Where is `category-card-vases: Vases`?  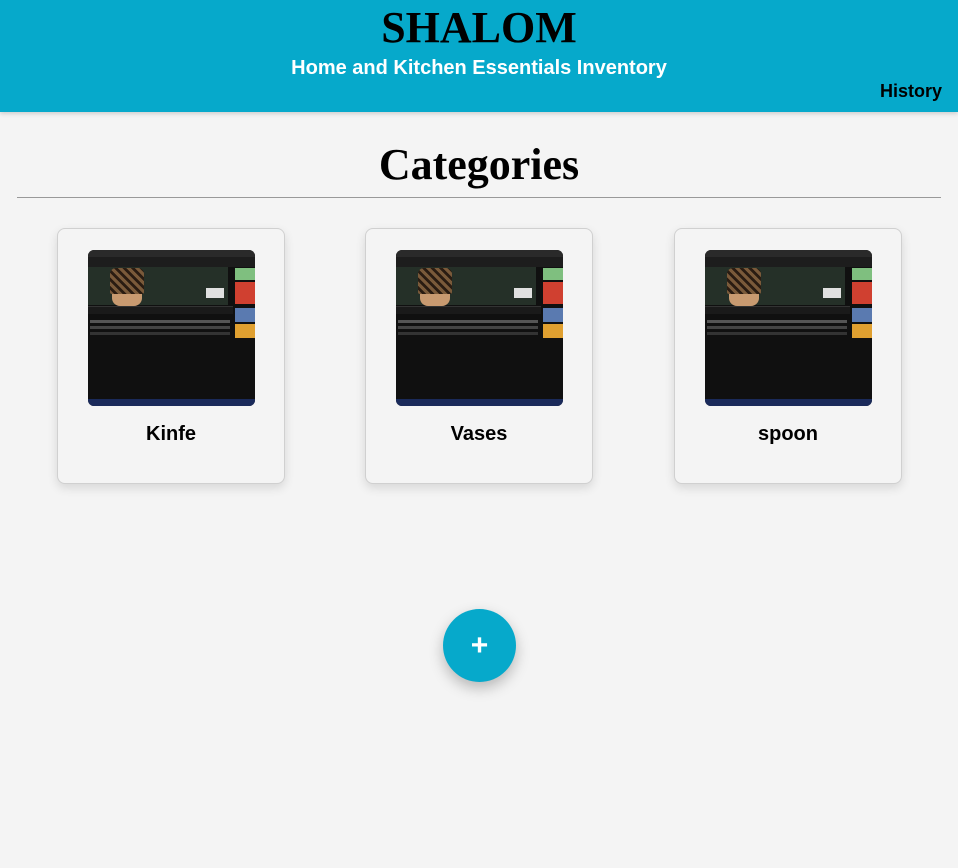
category-card-vases: Vases is located at coordinates (479, 356).